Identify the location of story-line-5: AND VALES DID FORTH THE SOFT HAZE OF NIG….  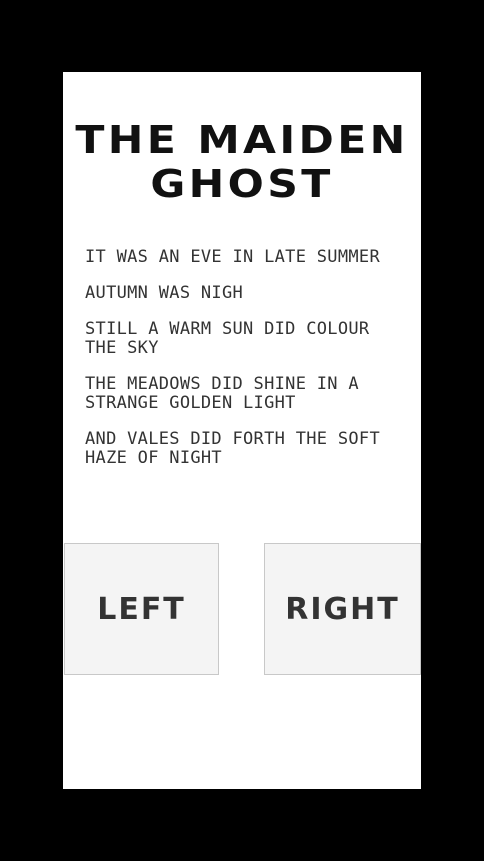
(232, 448).